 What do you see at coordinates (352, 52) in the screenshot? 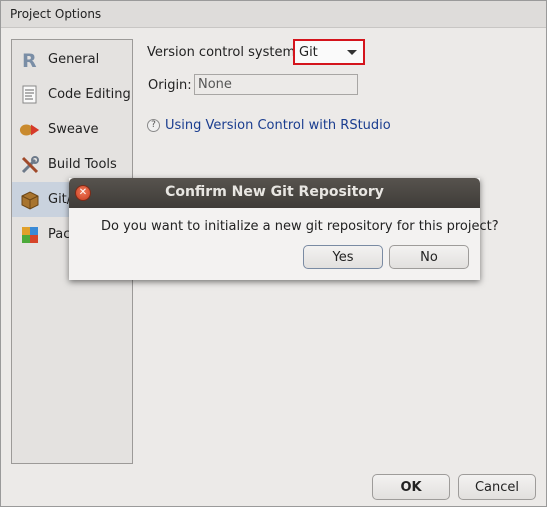
I see `chevron-down-icon` at bounding box center [352, 52].